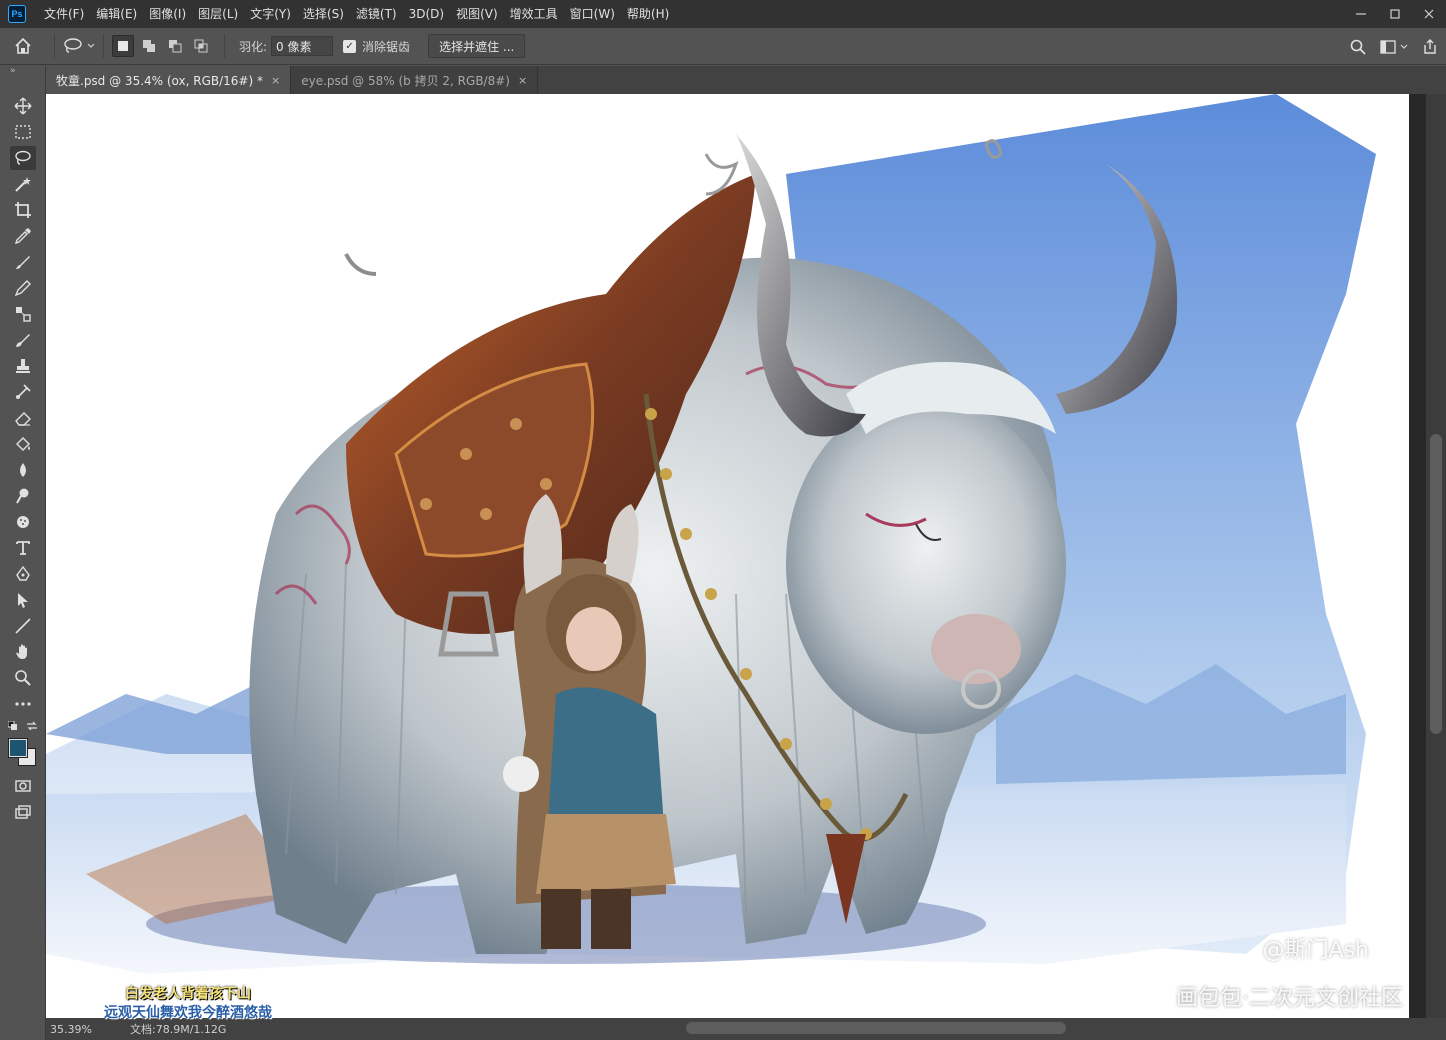 The image size is (1446, 1040). I want to click on close-icon, so click(1429, 14).